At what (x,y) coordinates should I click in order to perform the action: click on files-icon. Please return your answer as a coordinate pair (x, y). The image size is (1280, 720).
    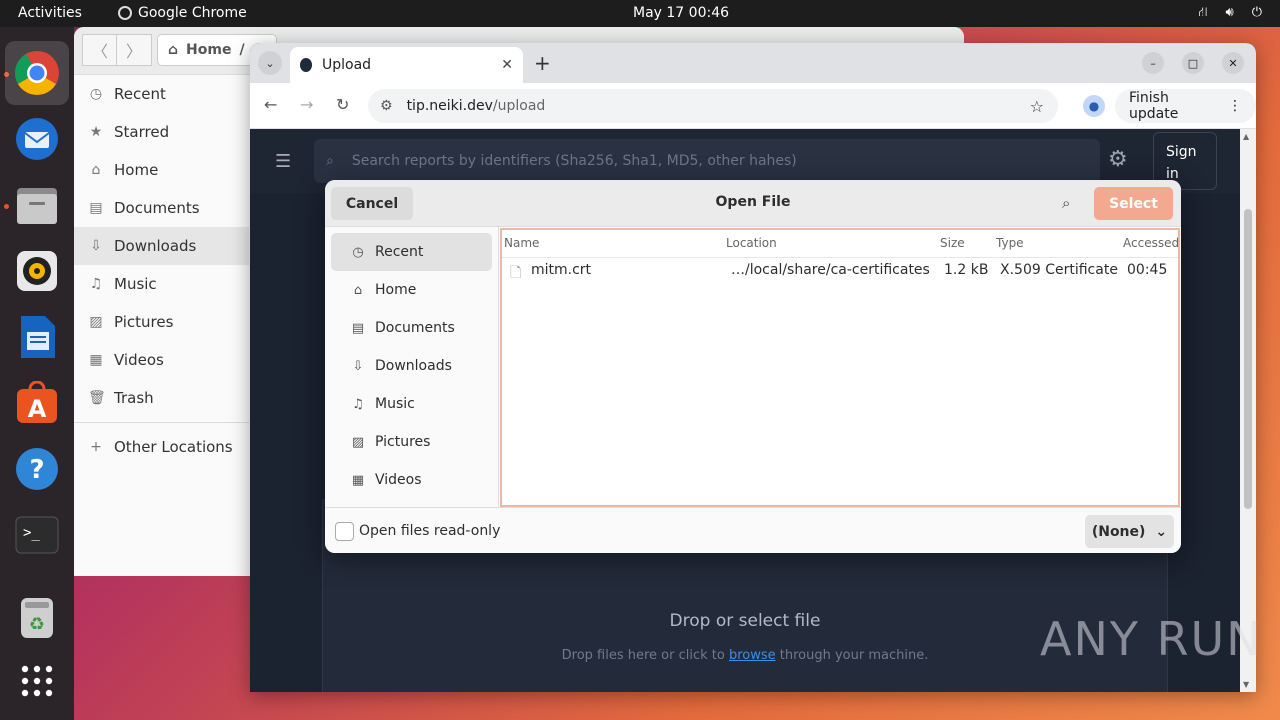
    Looking at the image, I should click on (37, 205).